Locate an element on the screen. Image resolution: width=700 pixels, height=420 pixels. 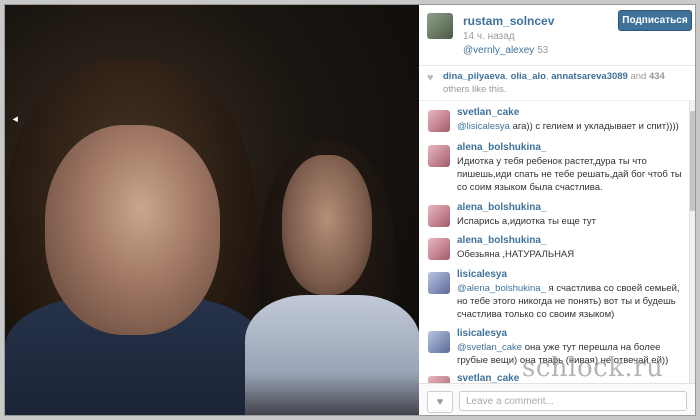
post-tagline: @vernly_alexey 53 is located at coordinates (505, 50).